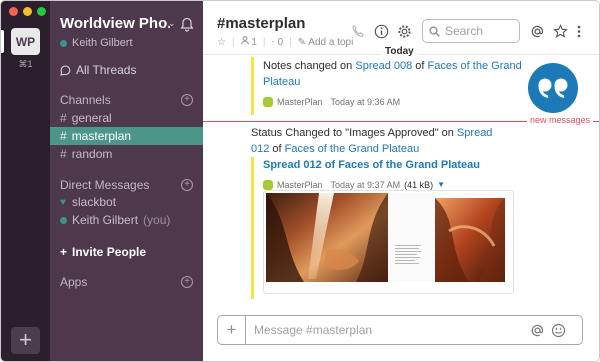  I want to click on sidebar-item-keith-gilbert: Keith Gilbert (you), so click(115, 220).